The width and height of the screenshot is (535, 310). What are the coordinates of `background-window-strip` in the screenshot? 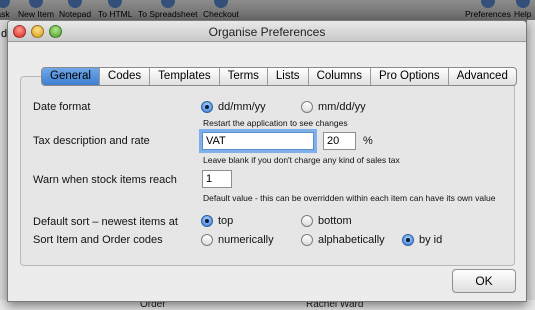 It's located at (531, 165).